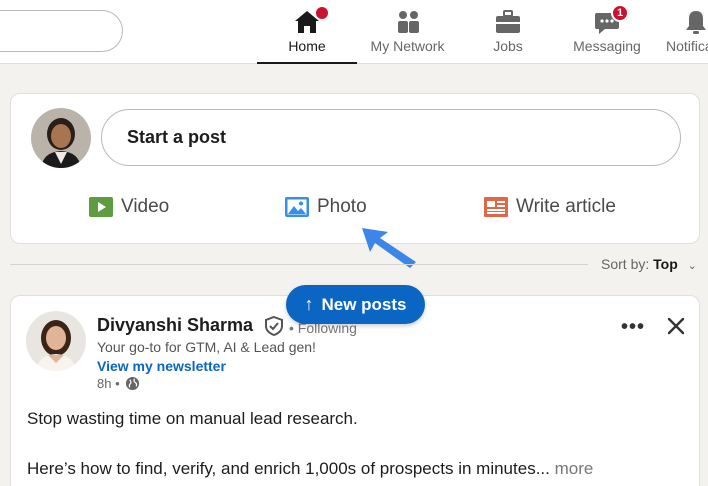 Image resolution: width=708 pixels, height=486 pixels. Describe the element at coordinates (625, 264) in the screenshot. I see `sort-label: Sort by:` at that location.